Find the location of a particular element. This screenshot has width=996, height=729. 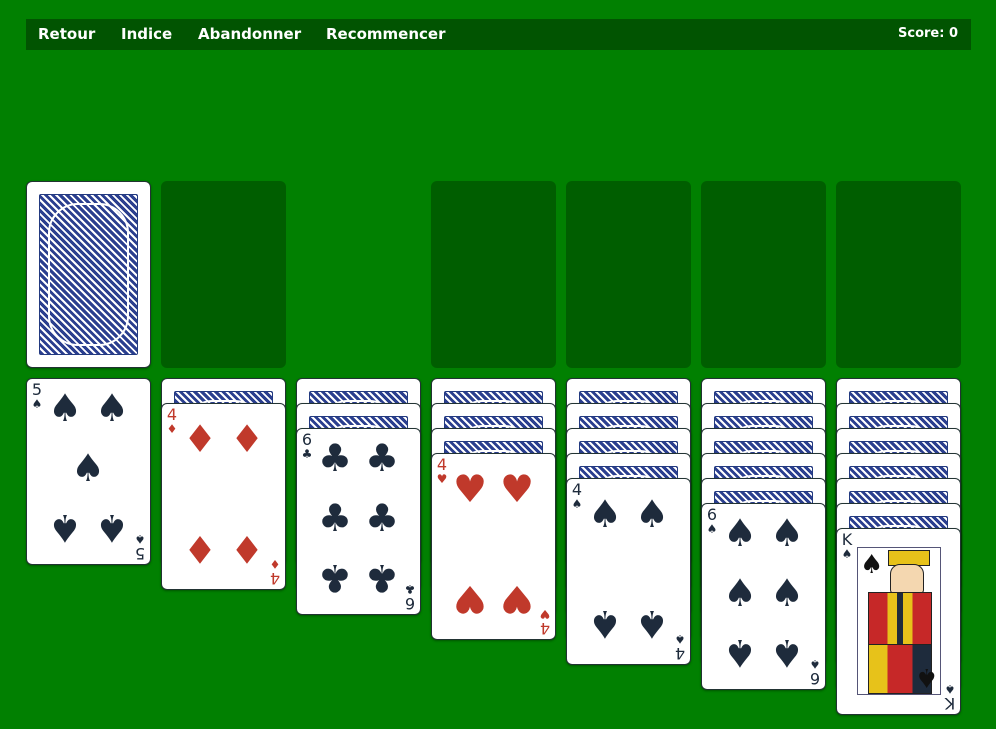

waste-slot is located at coordinates (223, 274).